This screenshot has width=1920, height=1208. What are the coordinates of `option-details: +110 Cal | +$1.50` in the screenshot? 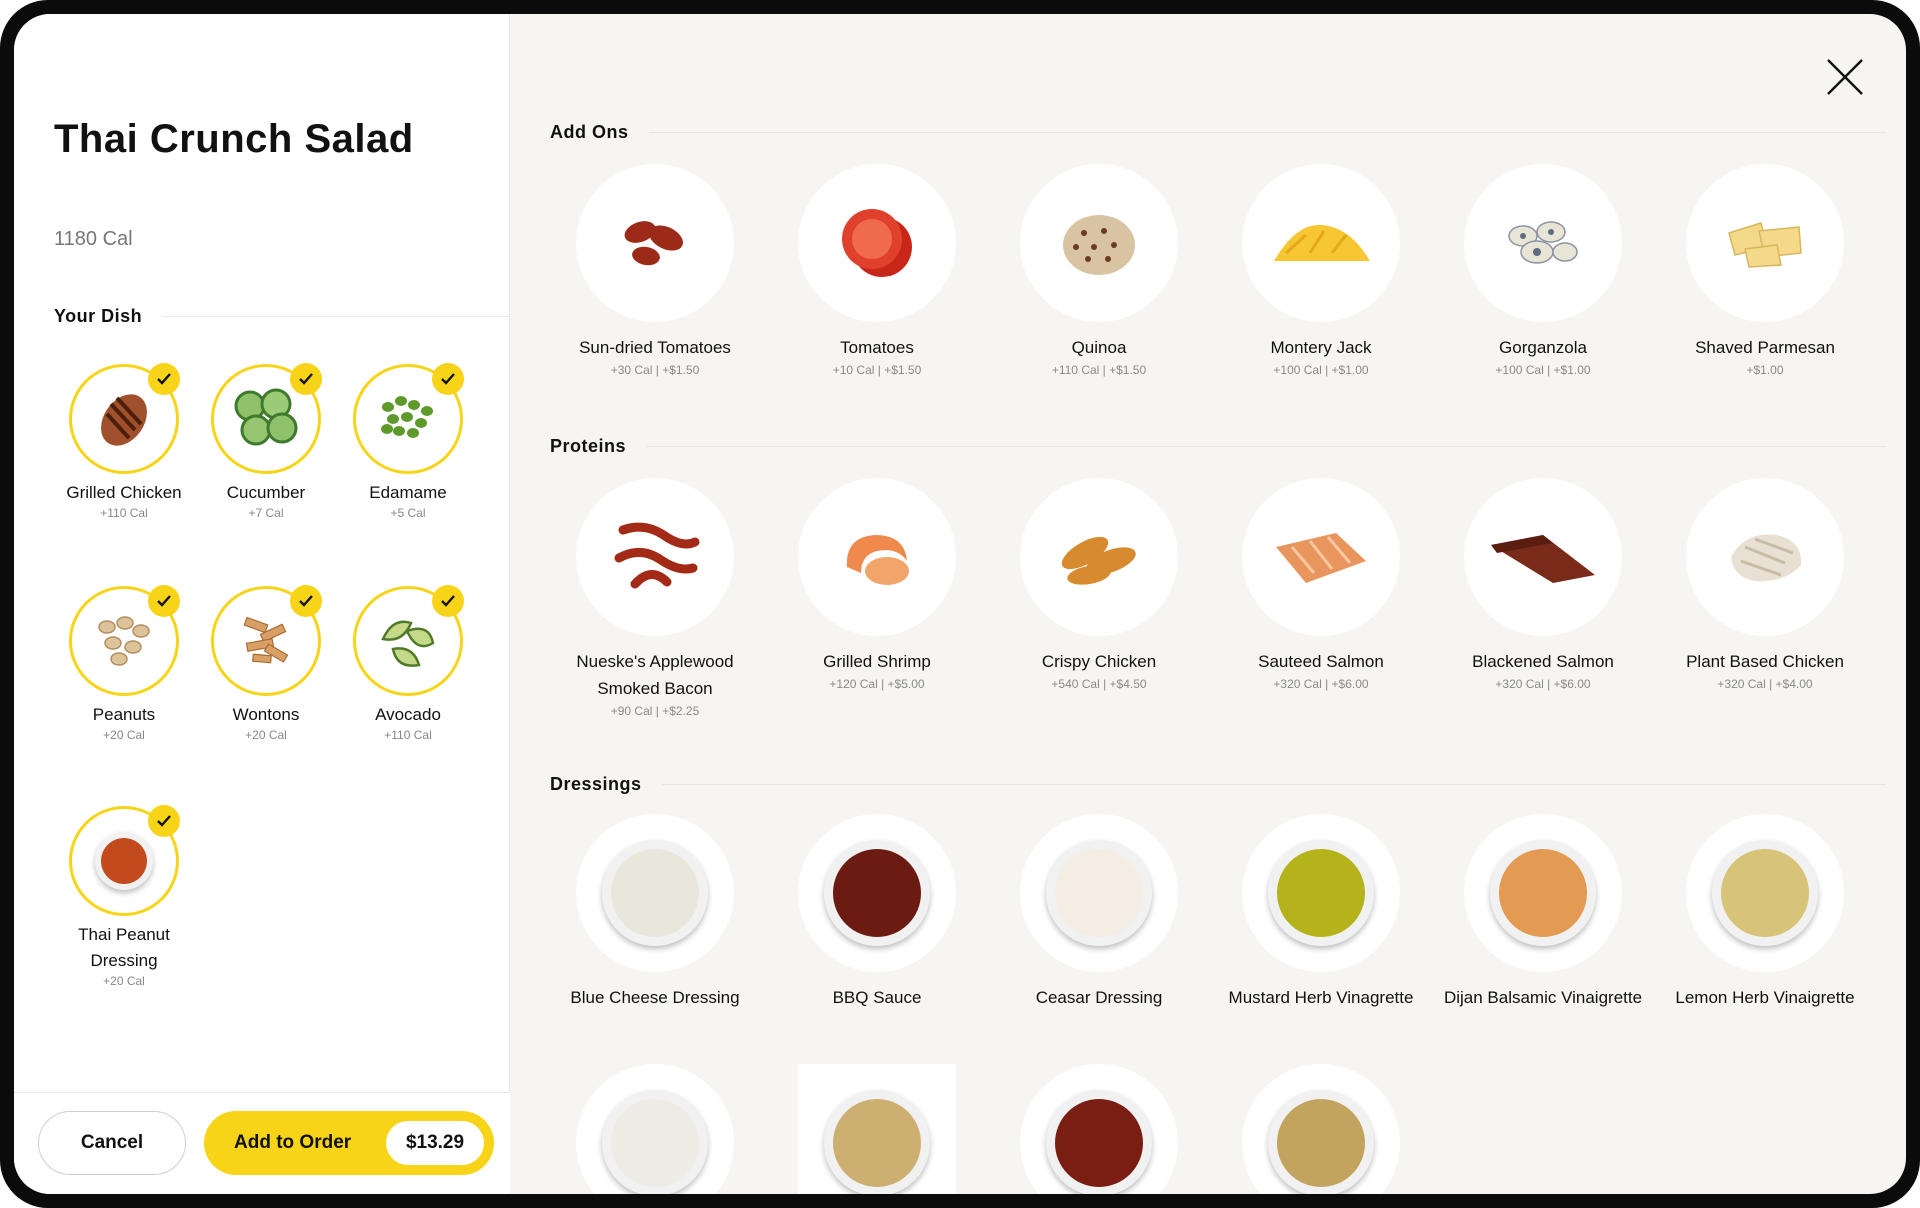 It's located at (1099, 370).